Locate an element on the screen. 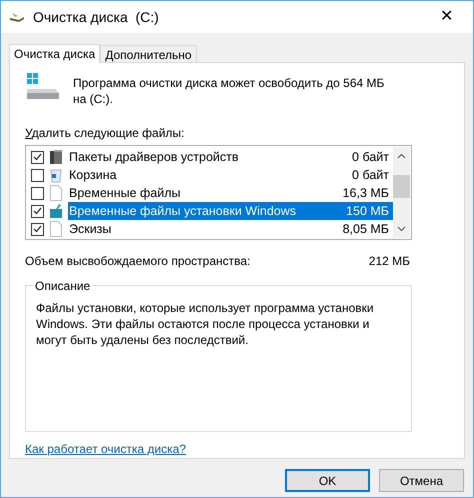  description-text: Файлы установки, которые использует программа установки Windows. Эти файлы остаются после процесса установки и могут быть удалены без последствий. is located at coordinates (205, 324).